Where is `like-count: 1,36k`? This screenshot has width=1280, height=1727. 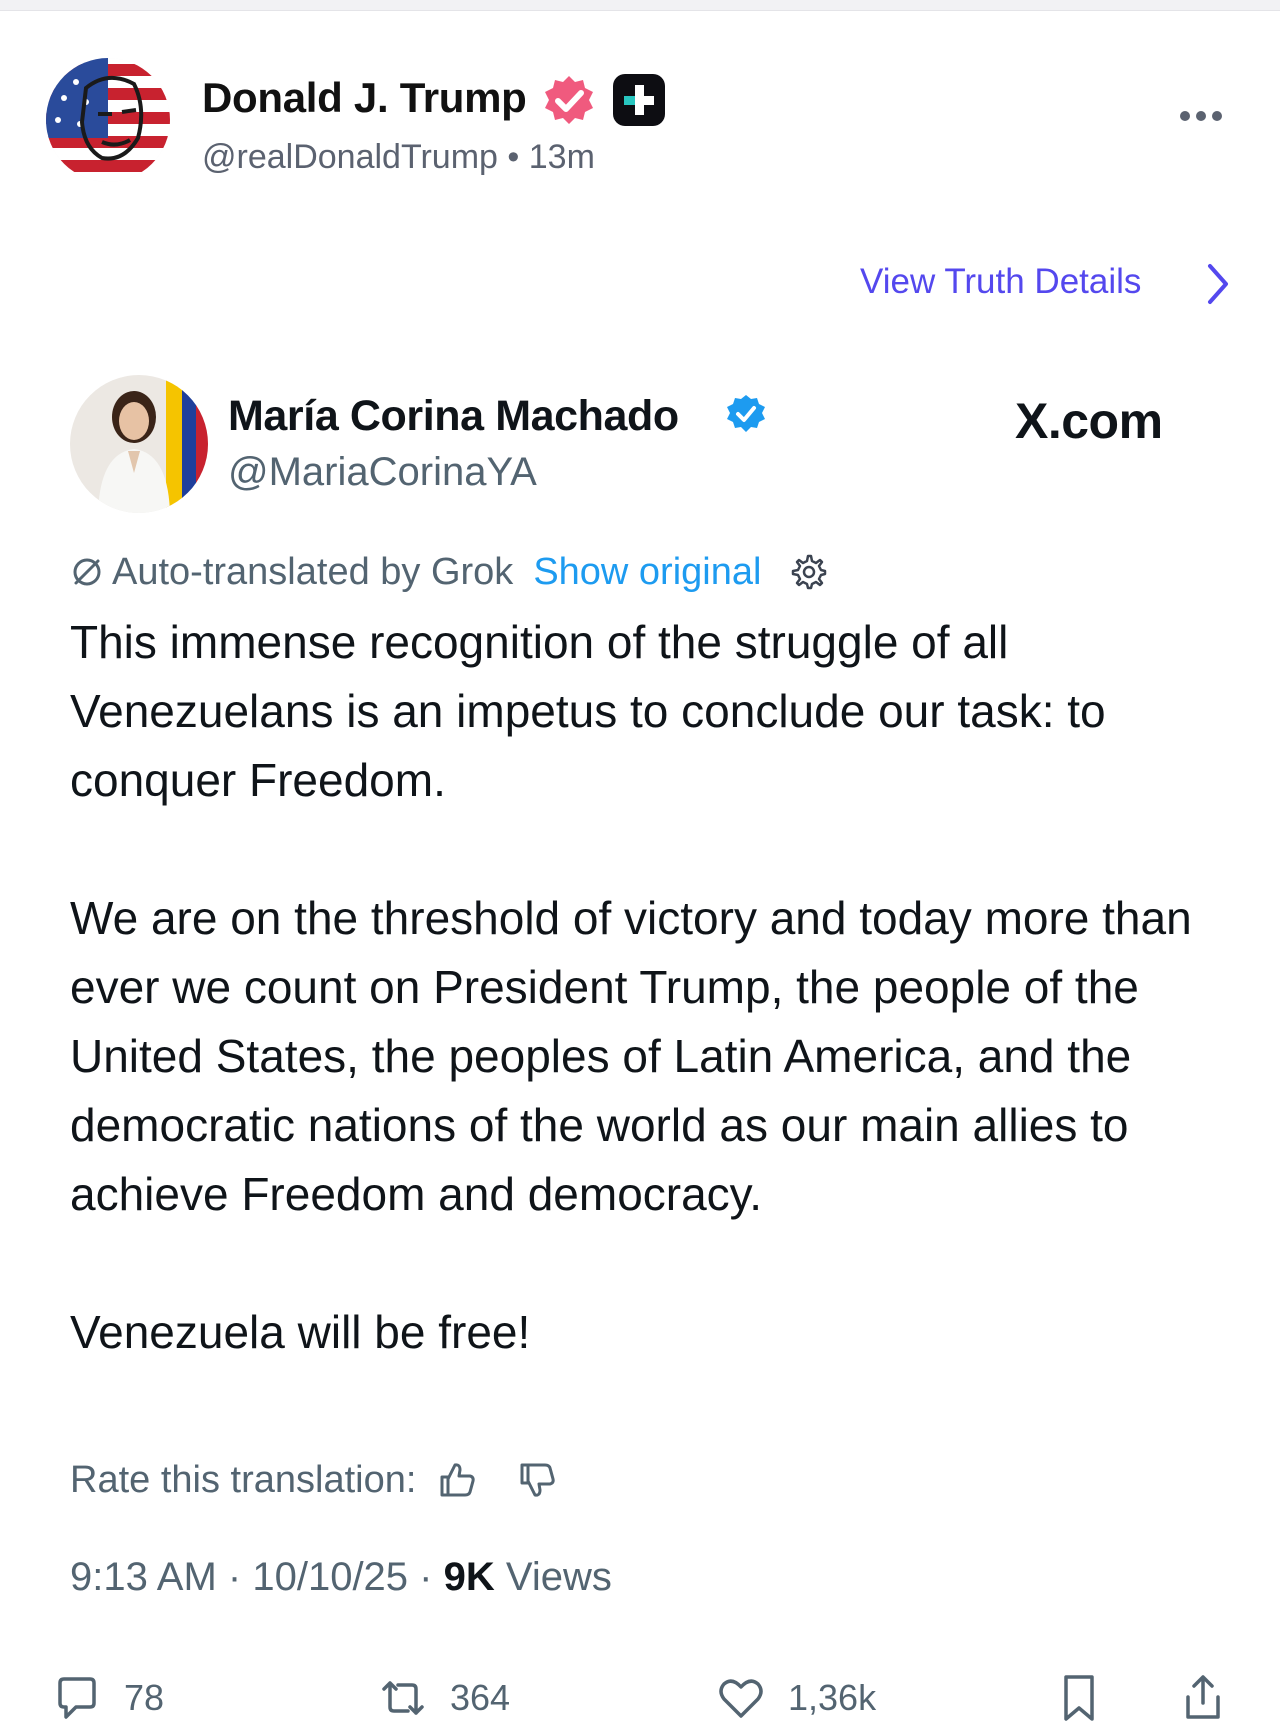
like-count: 1,36k is located at coordinates (832, 1697).